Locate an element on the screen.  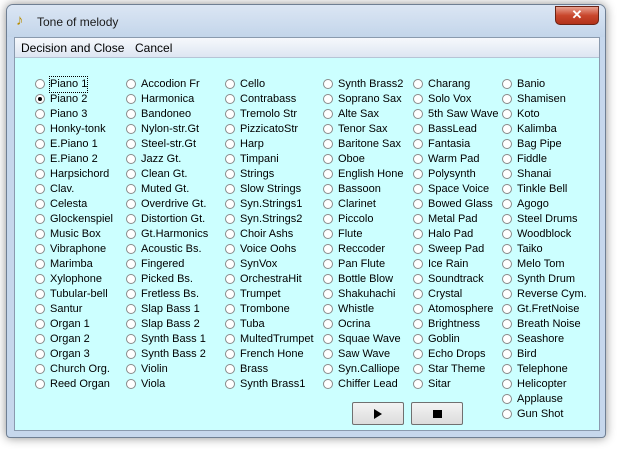
play-button is located at coordinates (378, 413).